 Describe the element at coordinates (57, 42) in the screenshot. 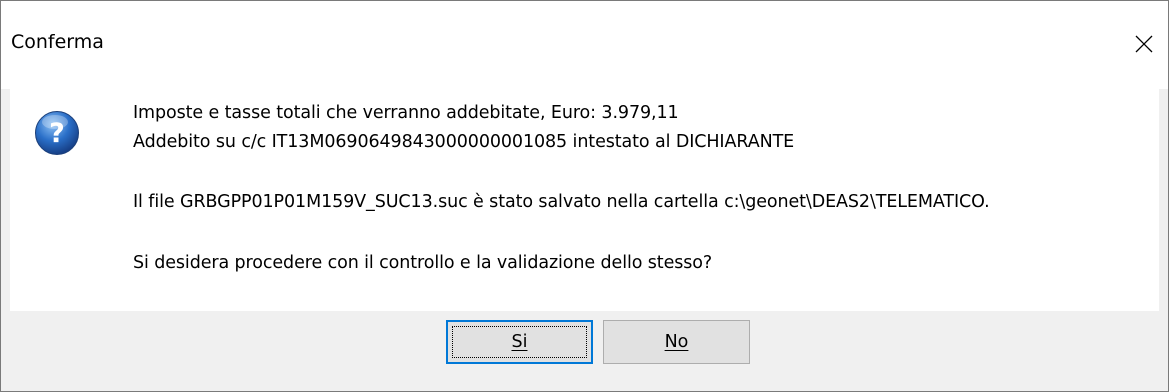

I see `dialog-title: Conferma` at that location.